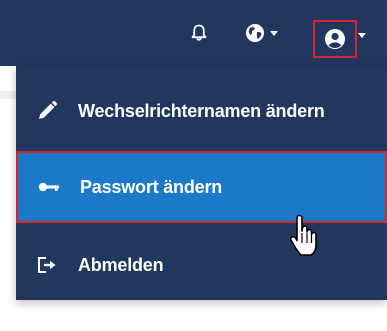  I want to click on key-icon, so click(49, 187).